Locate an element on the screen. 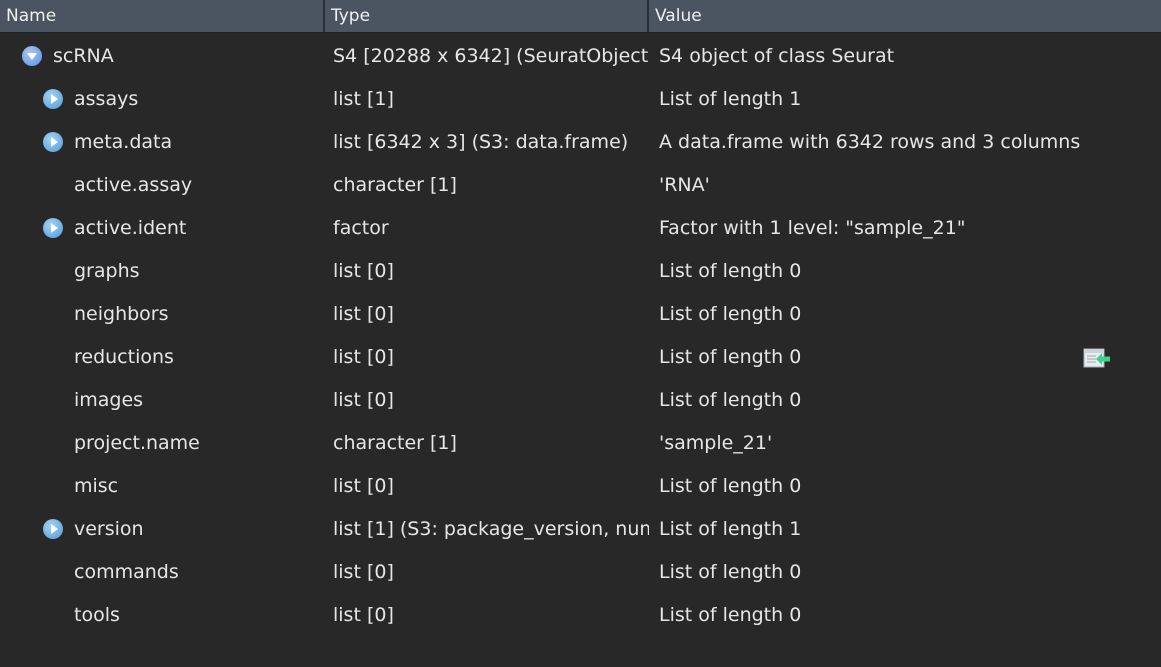 The height and width of the screenshot is (667, 1161). column-name-header: Name is located at coordinates (162, 16).